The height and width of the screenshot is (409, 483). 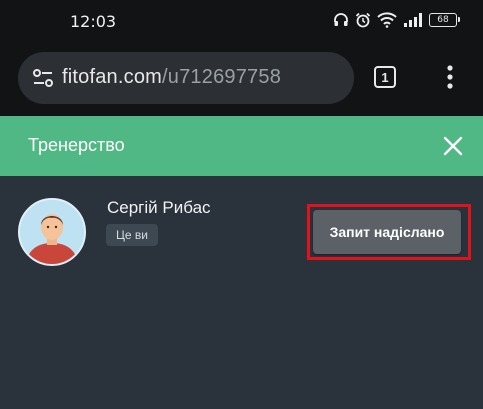 I want to click on url-domain: fitofan.com, so click(x=112, y=77).